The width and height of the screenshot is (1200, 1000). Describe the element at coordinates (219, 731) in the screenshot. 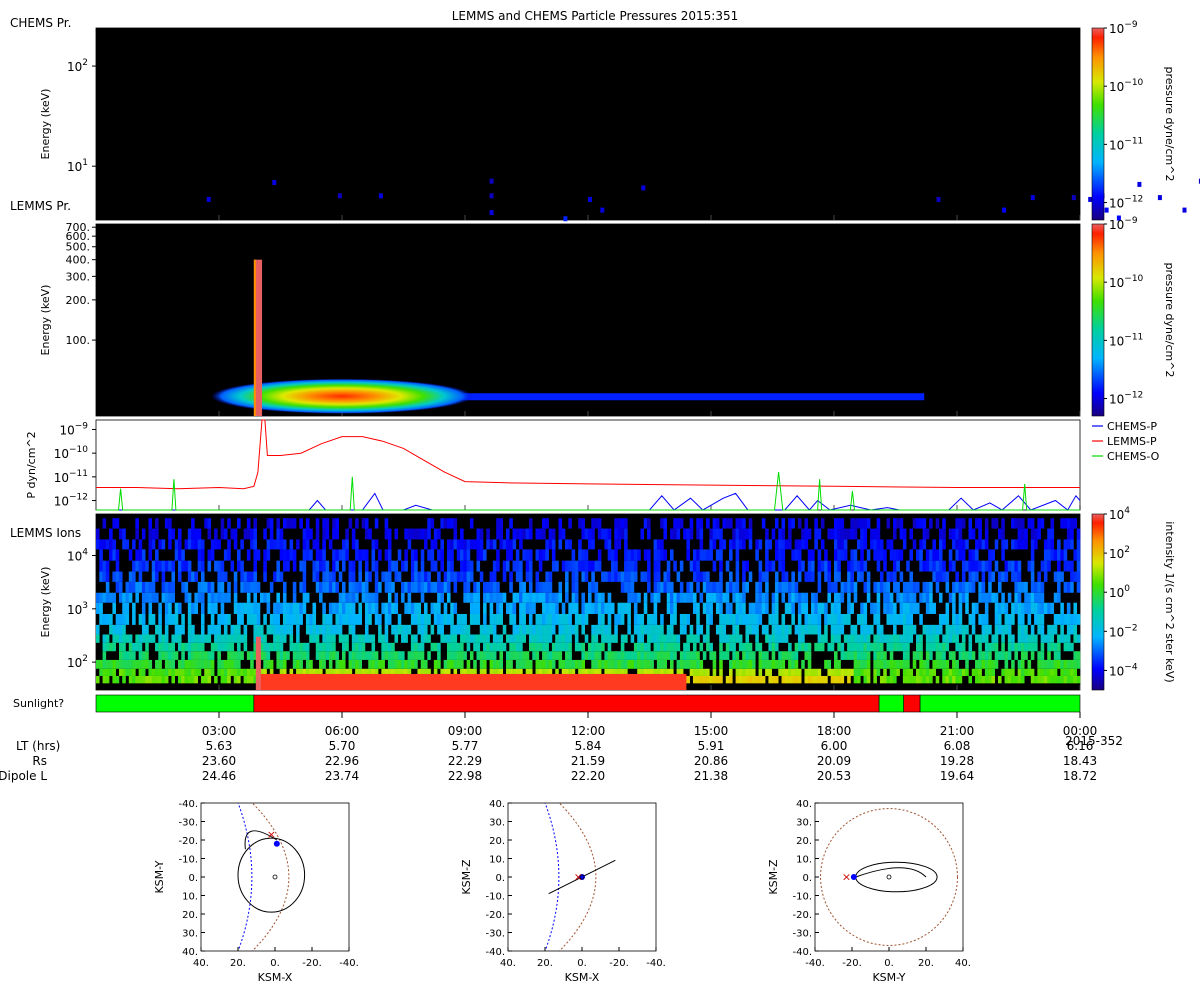

I see `time-tick-label: 03:00` at that location.